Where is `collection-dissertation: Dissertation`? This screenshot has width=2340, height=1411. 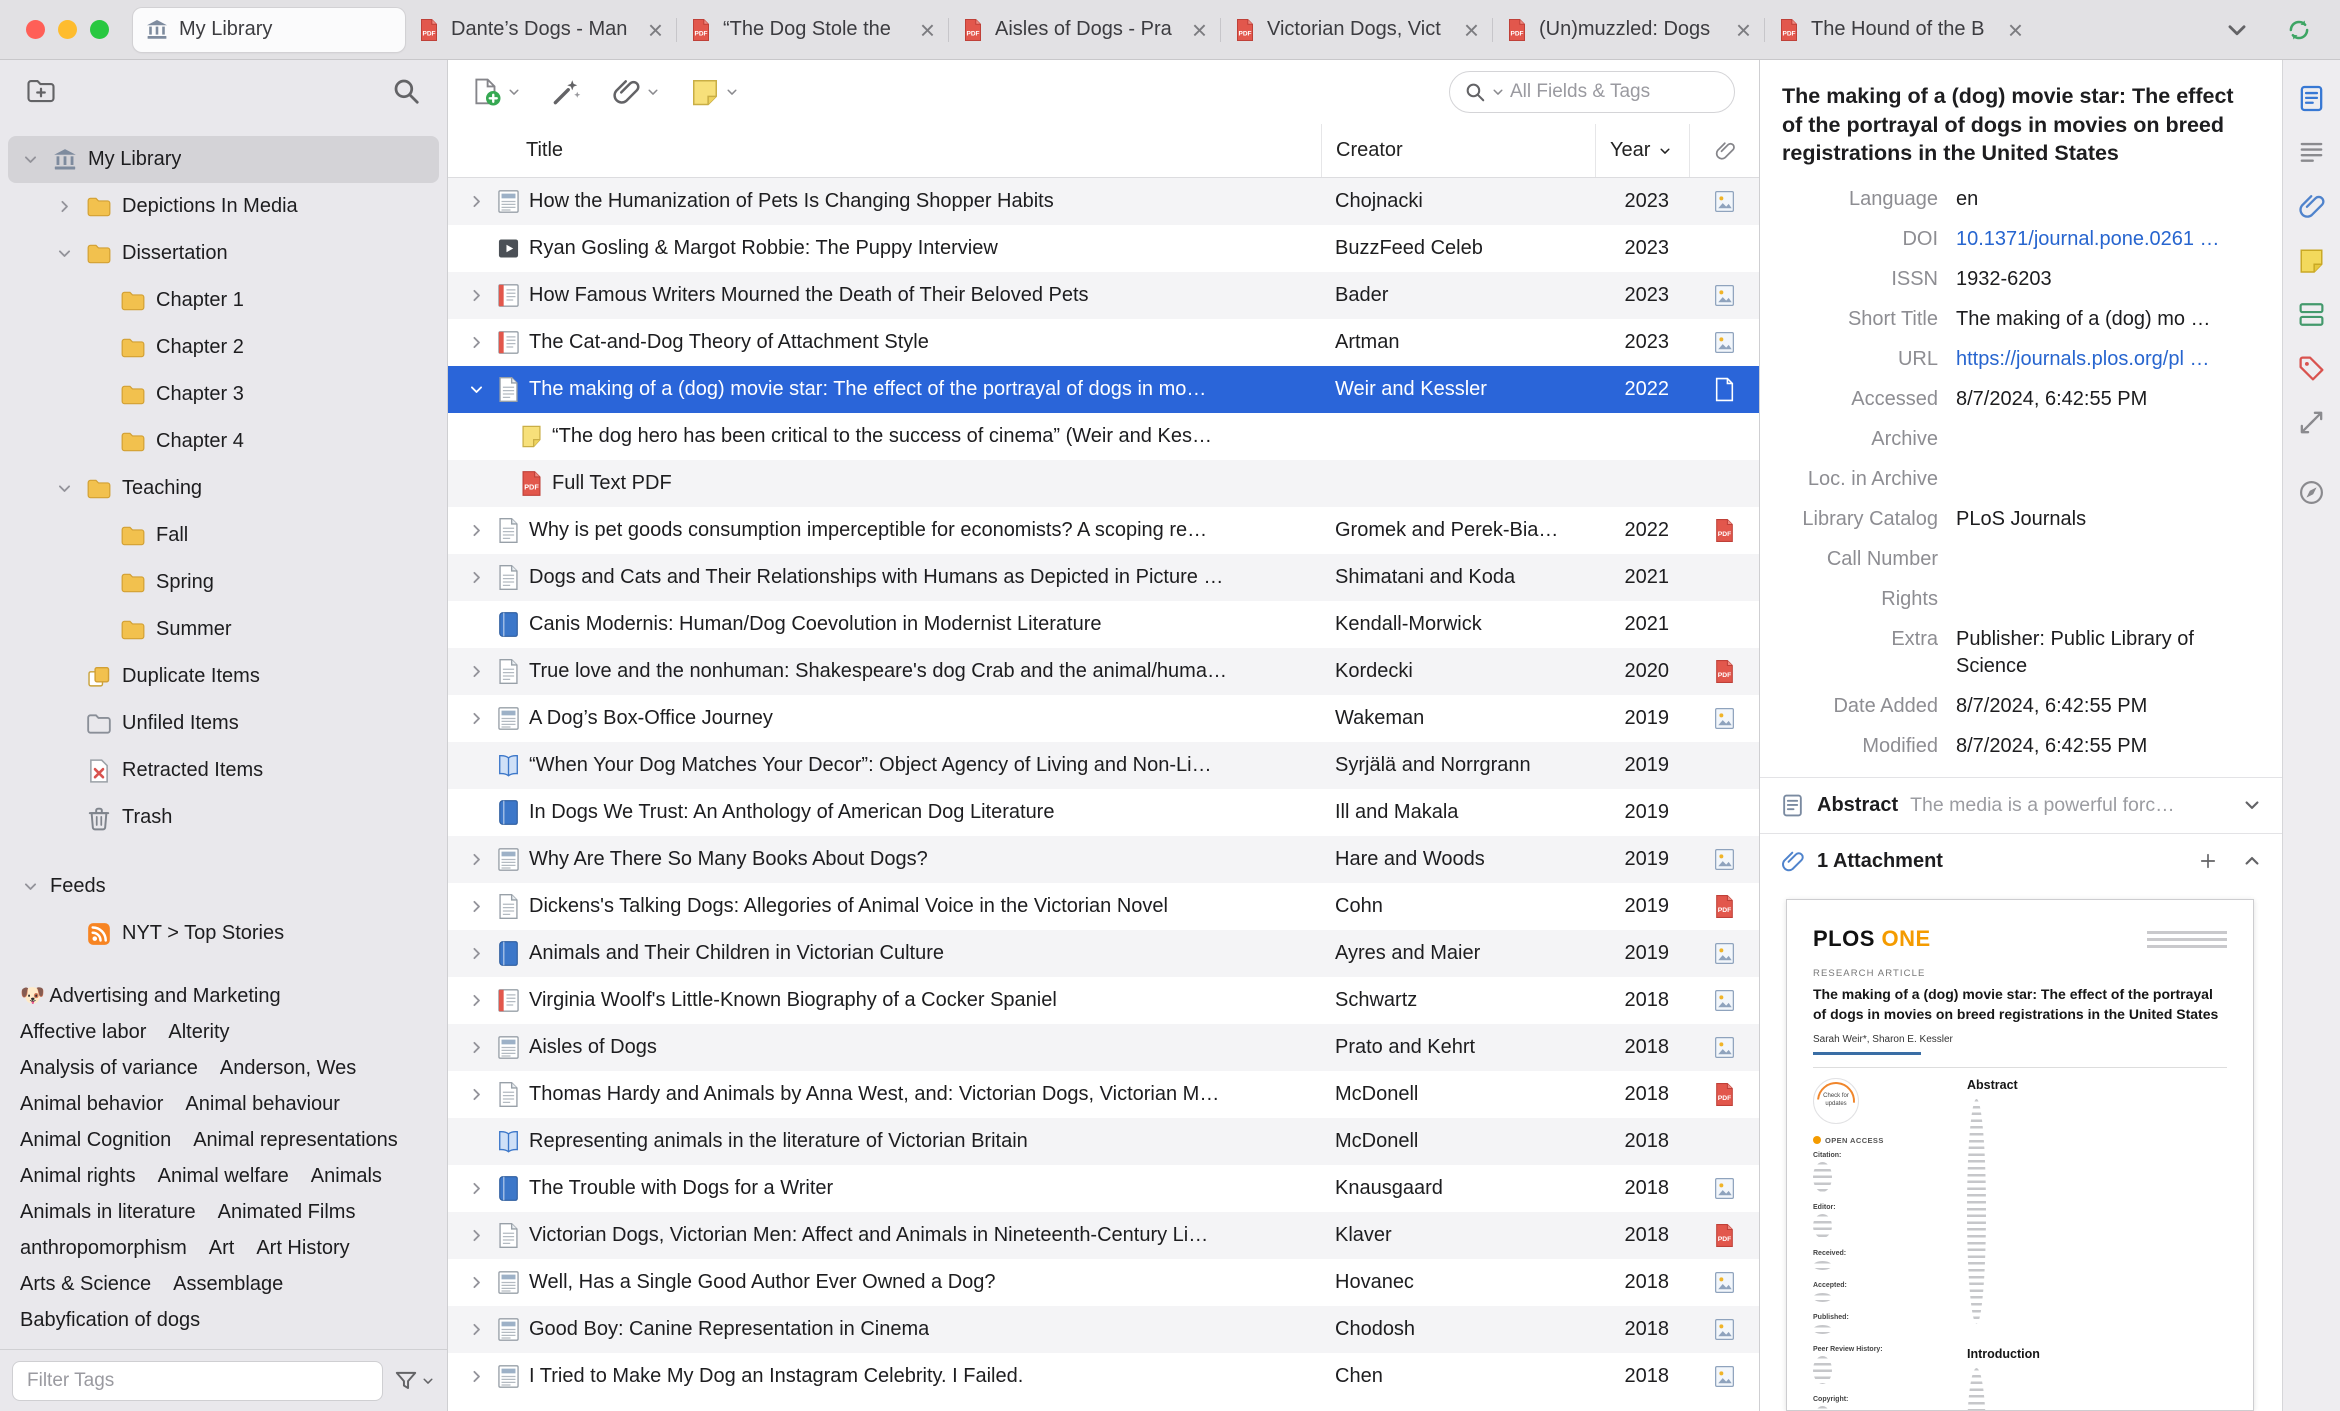 collection-dissertation: Dissertation is located at coordinates (223, 253).